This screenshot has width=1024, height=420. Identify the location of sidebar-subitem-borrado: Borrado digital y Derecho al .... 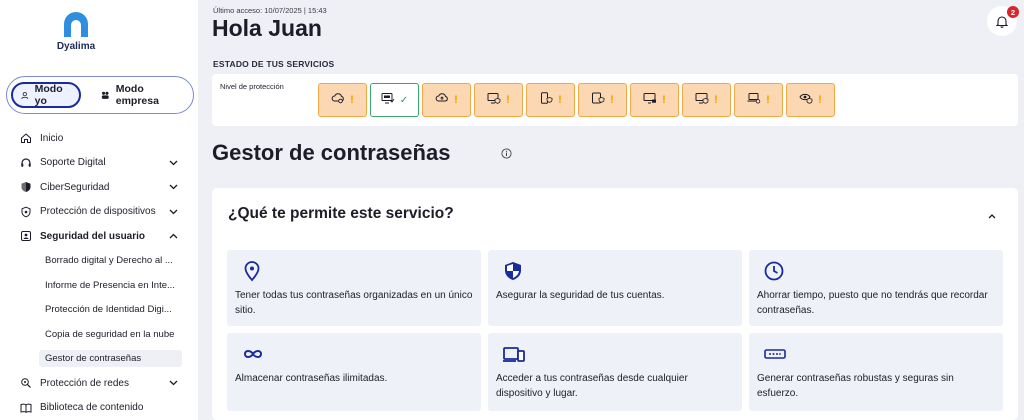
(99, 261).